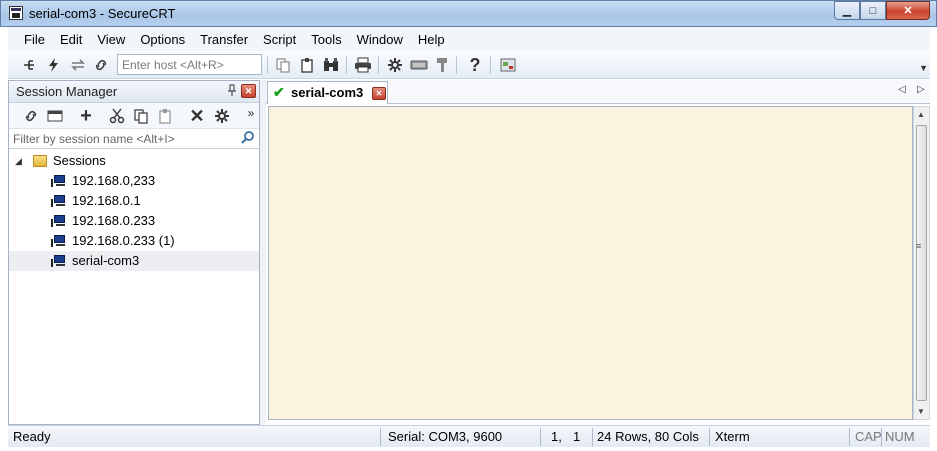 This screenshot has height=451, width=937. What do you see at coordinates (283, 65) in the screenshot?
I see `copy-icon` at bounding box center [283, 65].